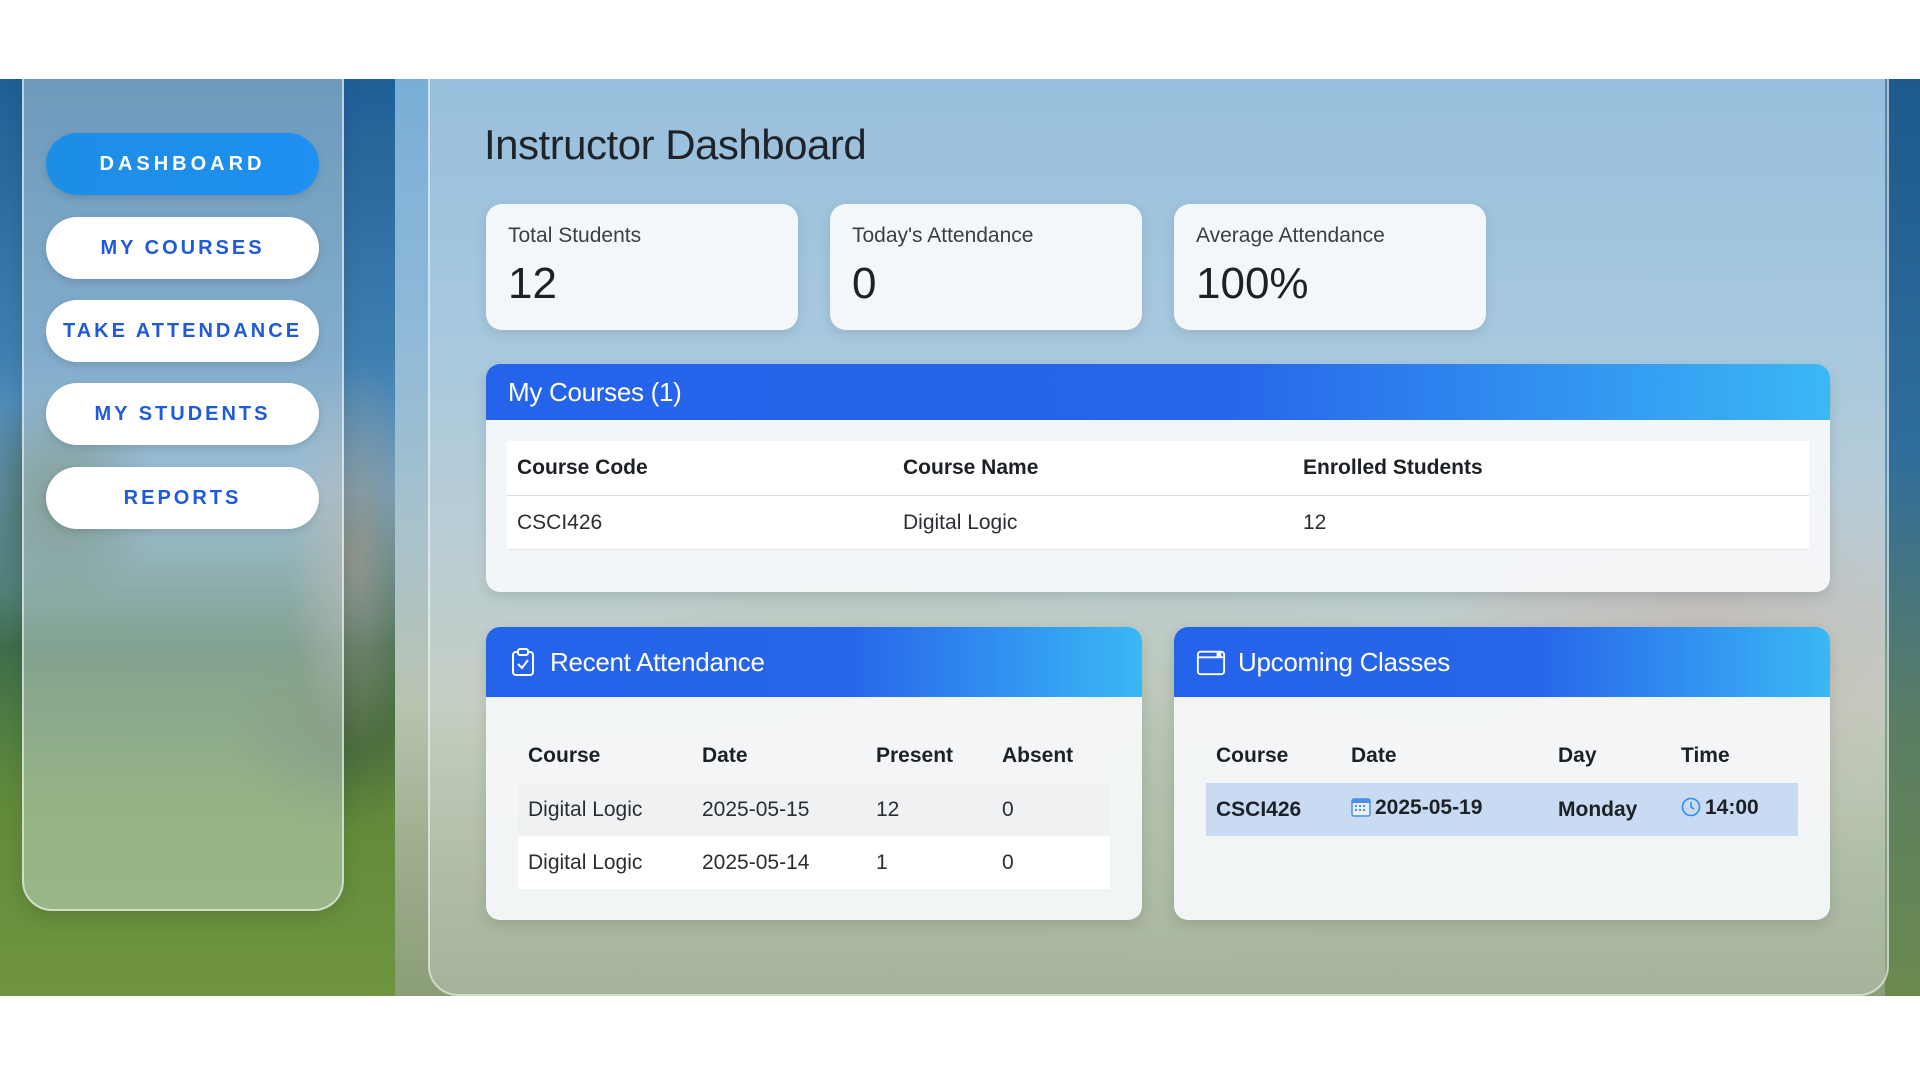  Describe the element at coordinates (1038, 755) in the screenshot. I see `column-header: Absent` at that location.